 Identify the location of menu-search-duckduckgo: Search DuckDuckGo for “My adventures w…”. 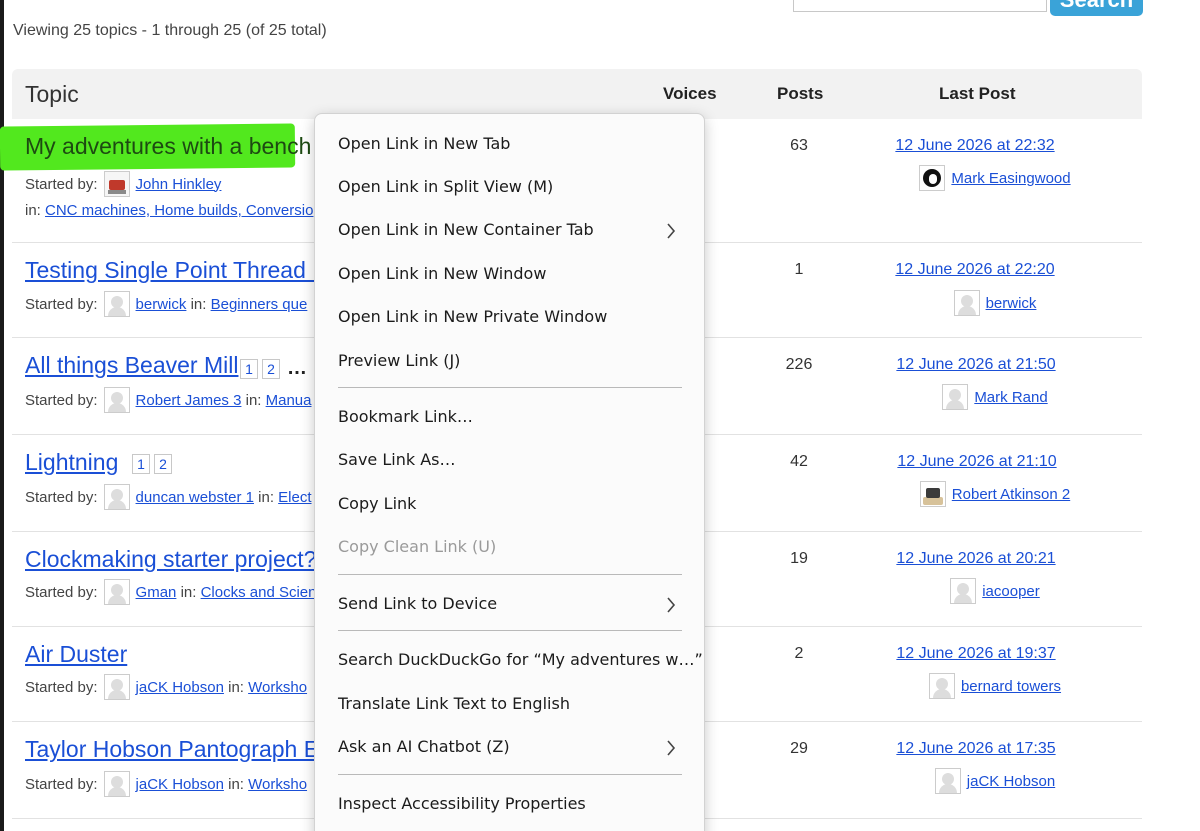
(520, 660).